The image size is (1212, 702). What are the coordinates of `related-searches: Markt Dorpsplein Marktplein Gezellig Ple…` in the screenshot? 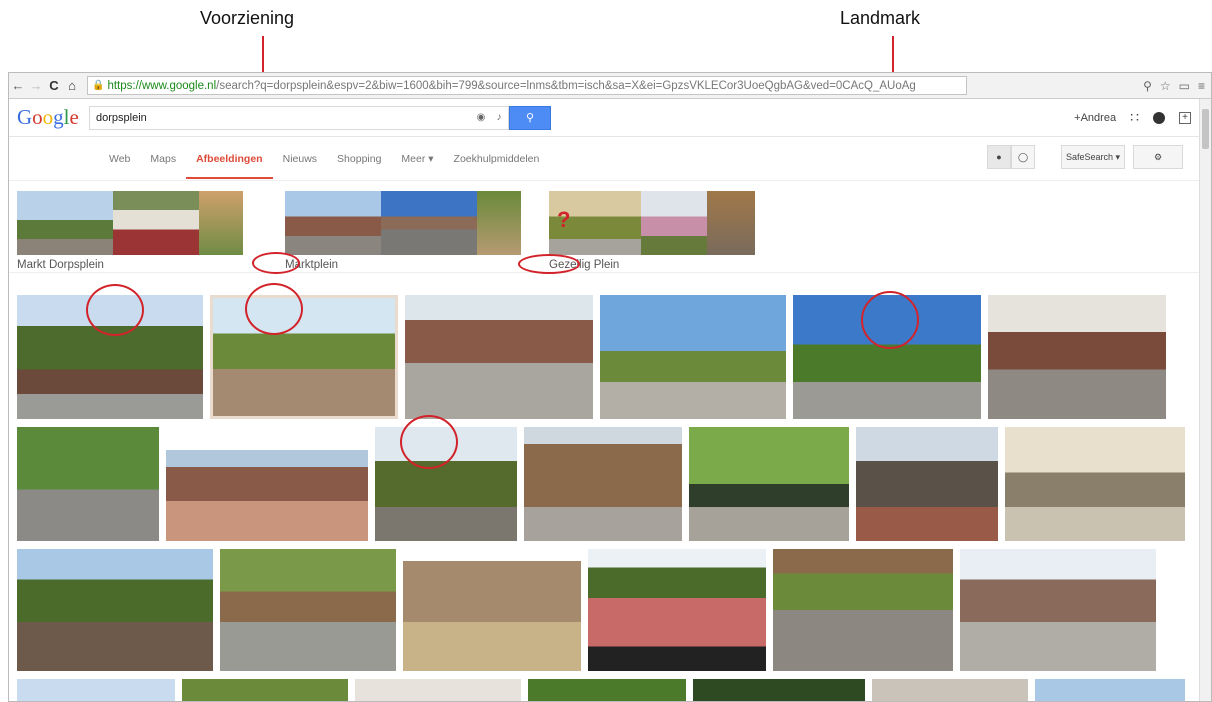 It's located at (610, 227).